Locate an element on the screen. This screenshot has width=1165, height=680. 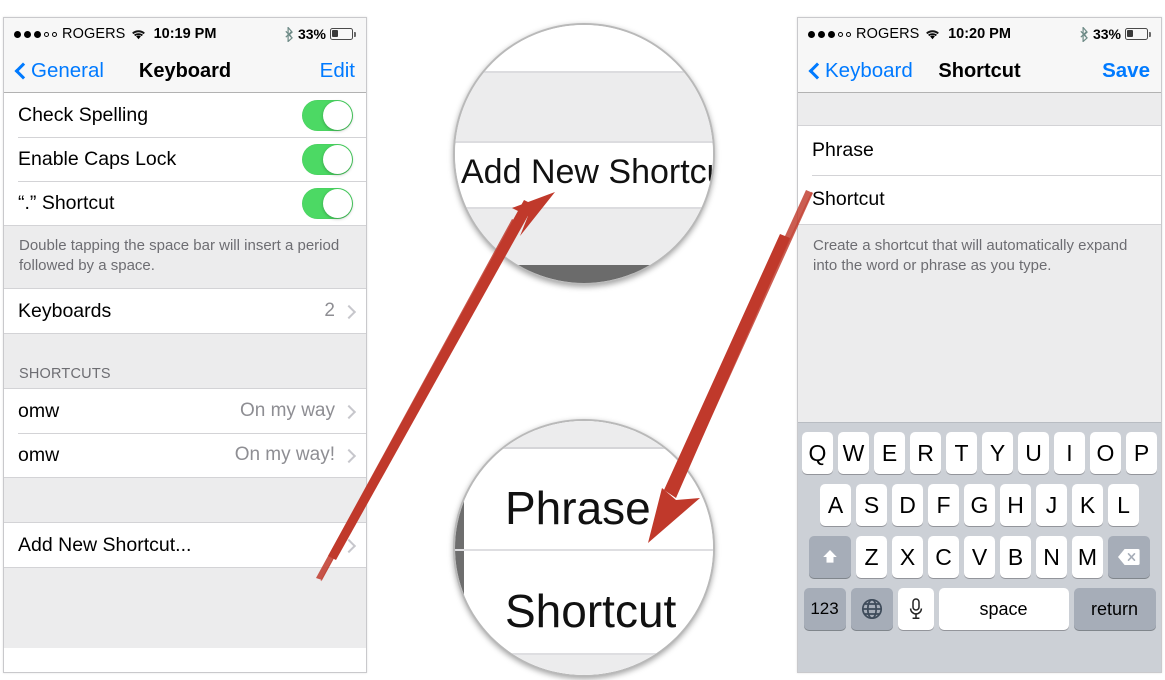
key-a: A is located at coordinates (835, 505).